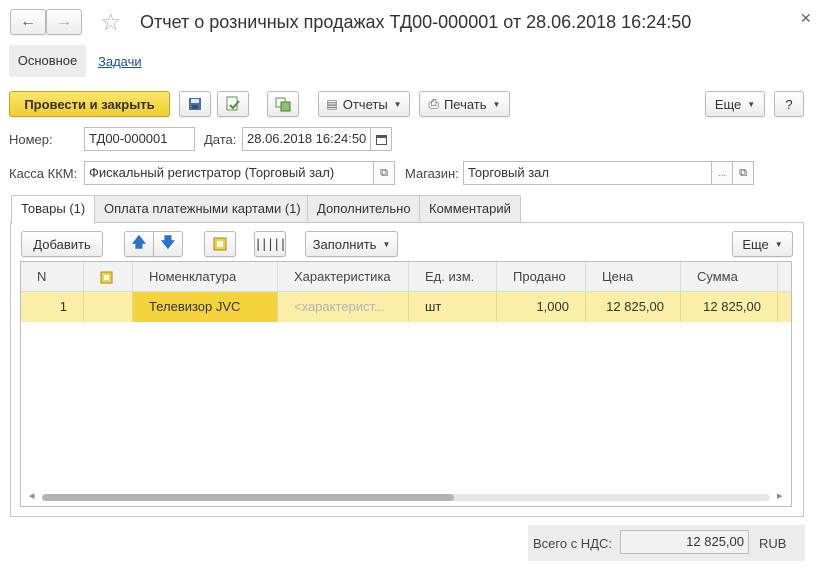  What do you see at coordinates (773, 543) in the screenshot?
I see `currency-label: RUB` at bounding box center [773, 543].